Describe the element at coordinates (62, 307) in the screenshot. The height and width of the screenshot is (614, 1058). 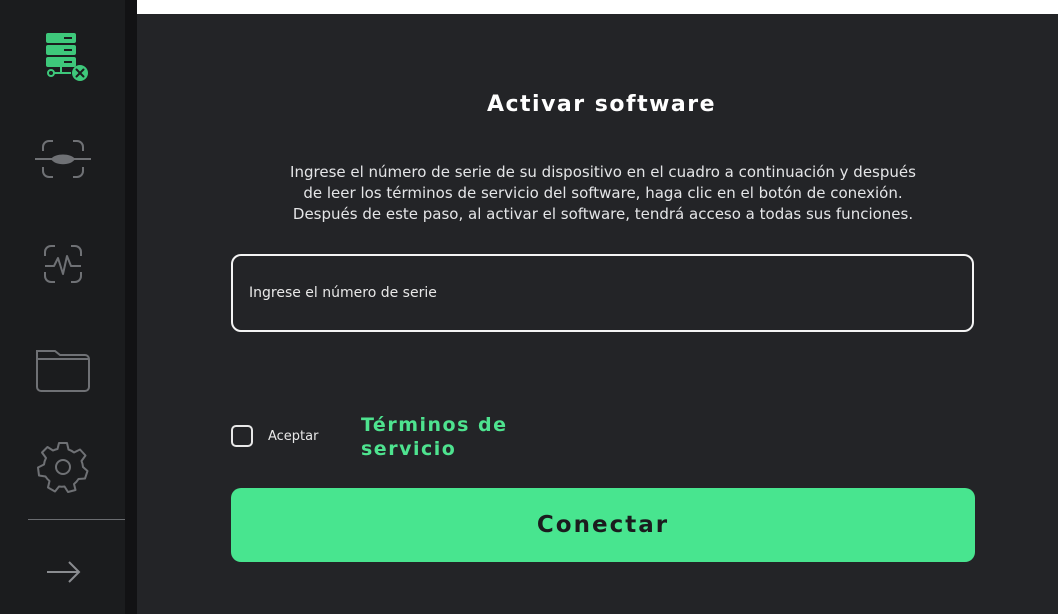
I see `sidebar` at that location.